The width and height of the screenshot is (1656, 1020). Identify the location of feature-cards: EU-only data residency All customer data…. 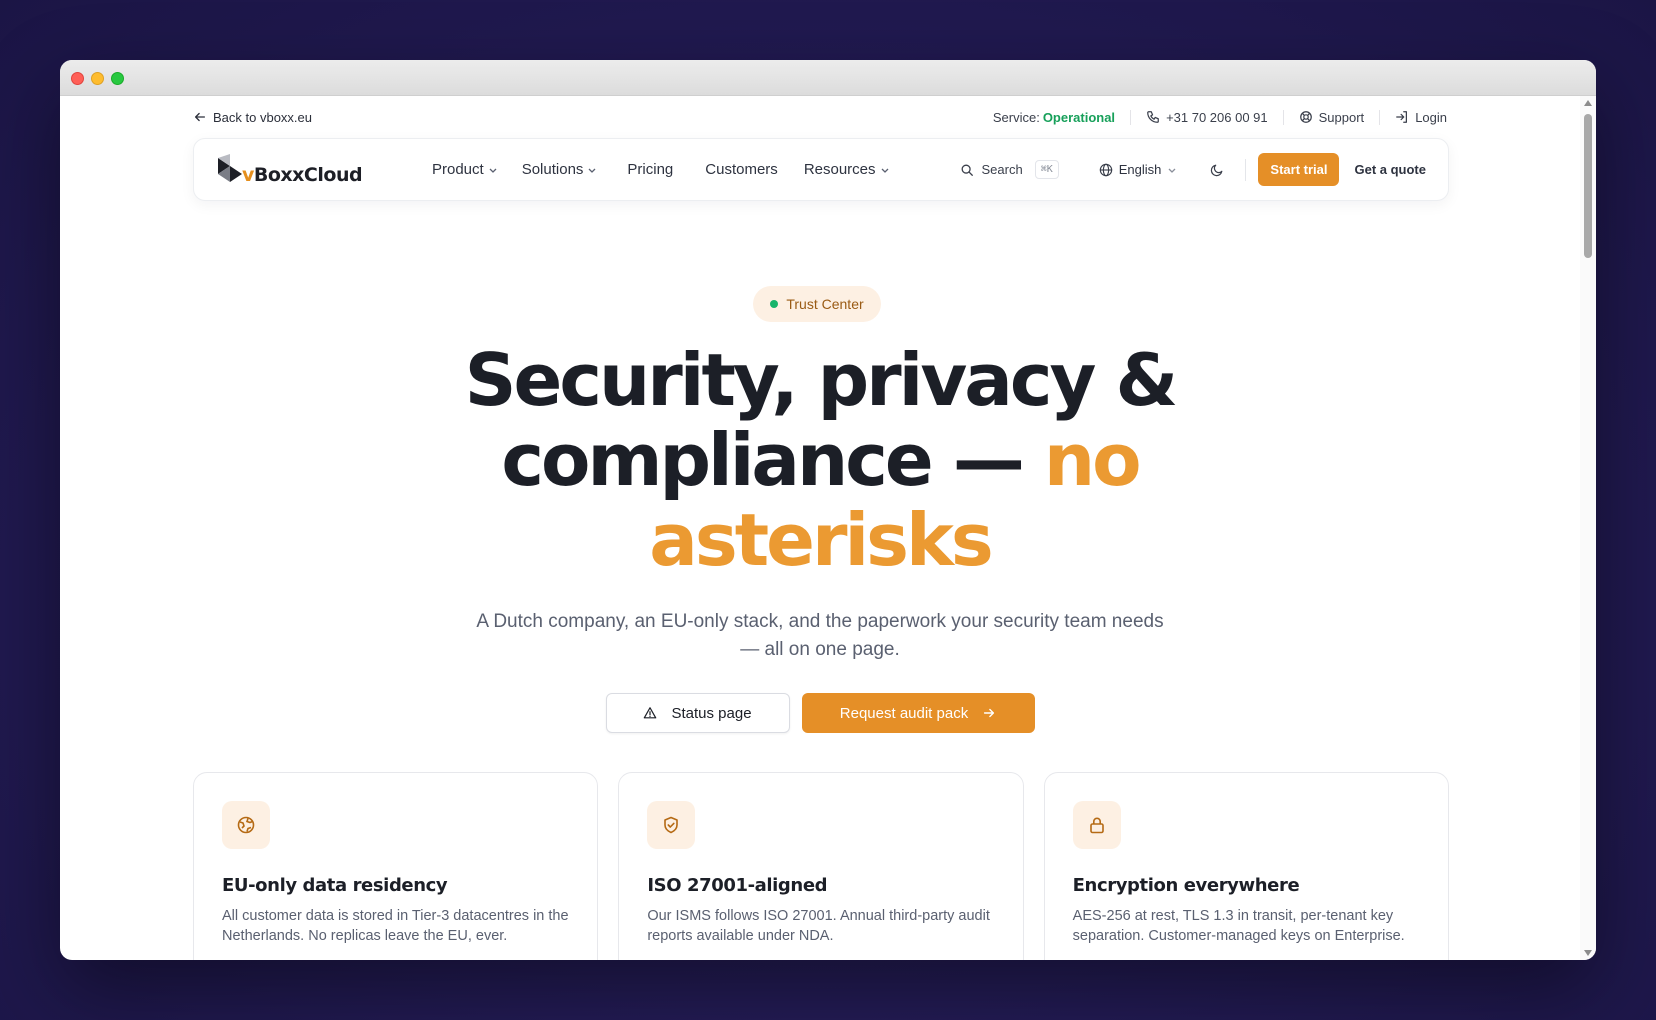
(821, 866).